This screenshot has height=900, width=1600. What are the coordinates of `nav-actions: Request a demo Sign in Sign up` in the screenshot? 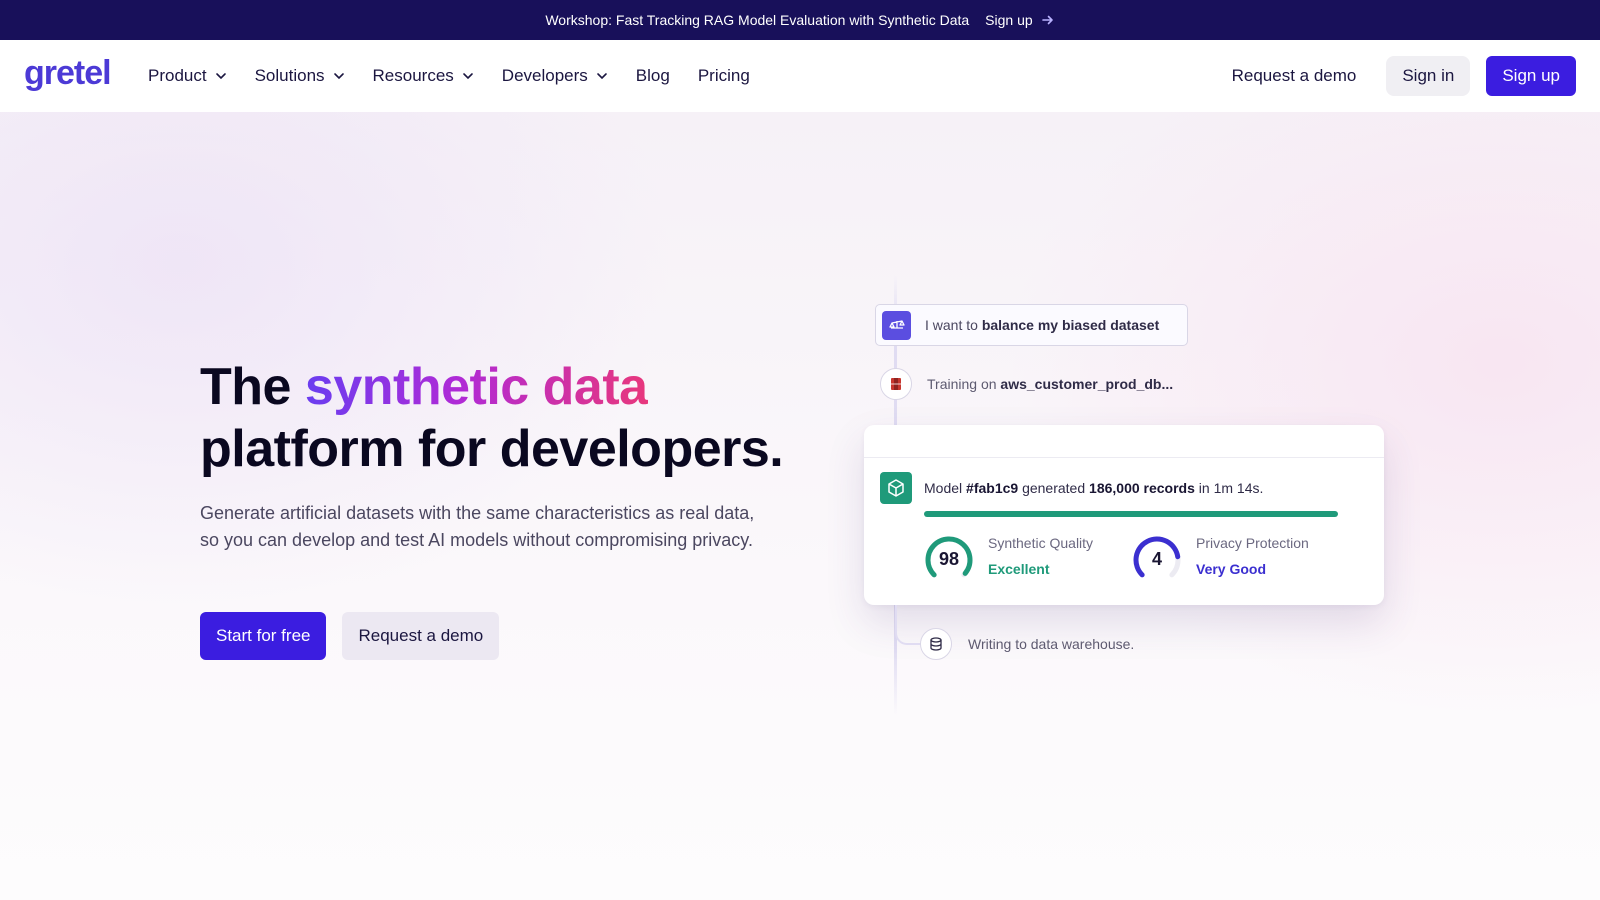 It's located at (1397, 76).